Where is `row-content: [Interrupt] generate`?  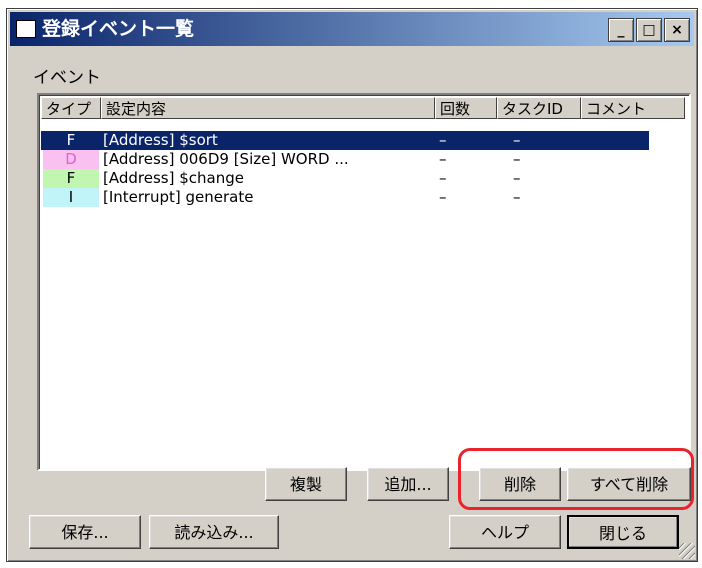 row-content: [Interrupt] generate is located at coordinates (178, 197).